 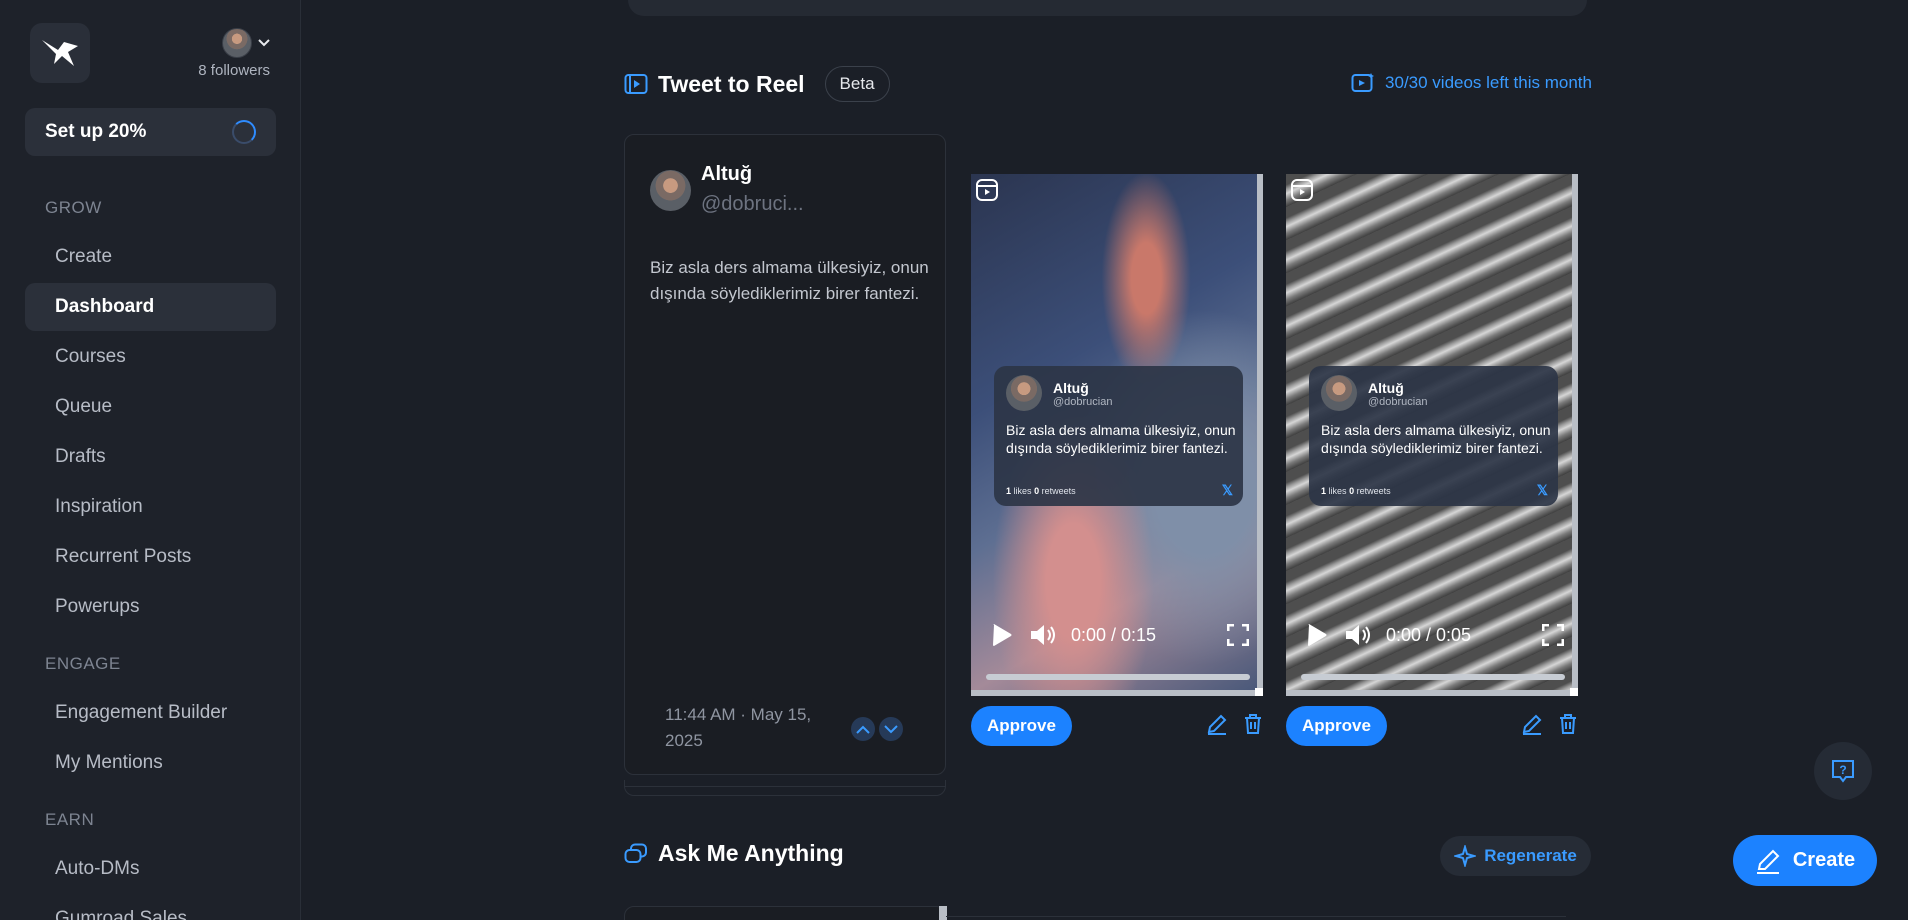 What do you see at coordinates (150, 713) in the screenshot?
I see `sidebar-item-engagement-builder: Engagement Builder` at bounding box center [150, 713].